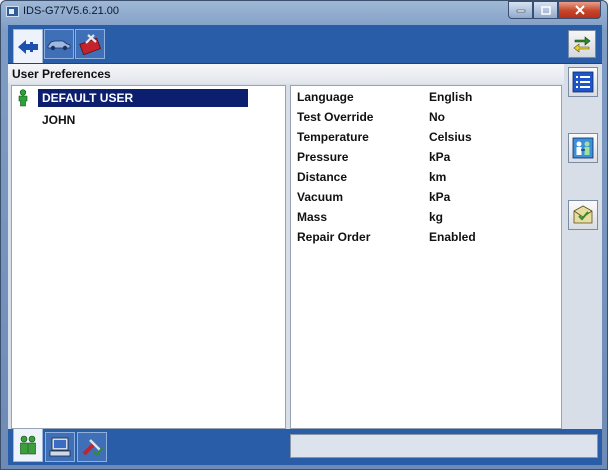 This screenshot has width=608, height=470. I want to click on preference-value: kg, so click(436, 217).